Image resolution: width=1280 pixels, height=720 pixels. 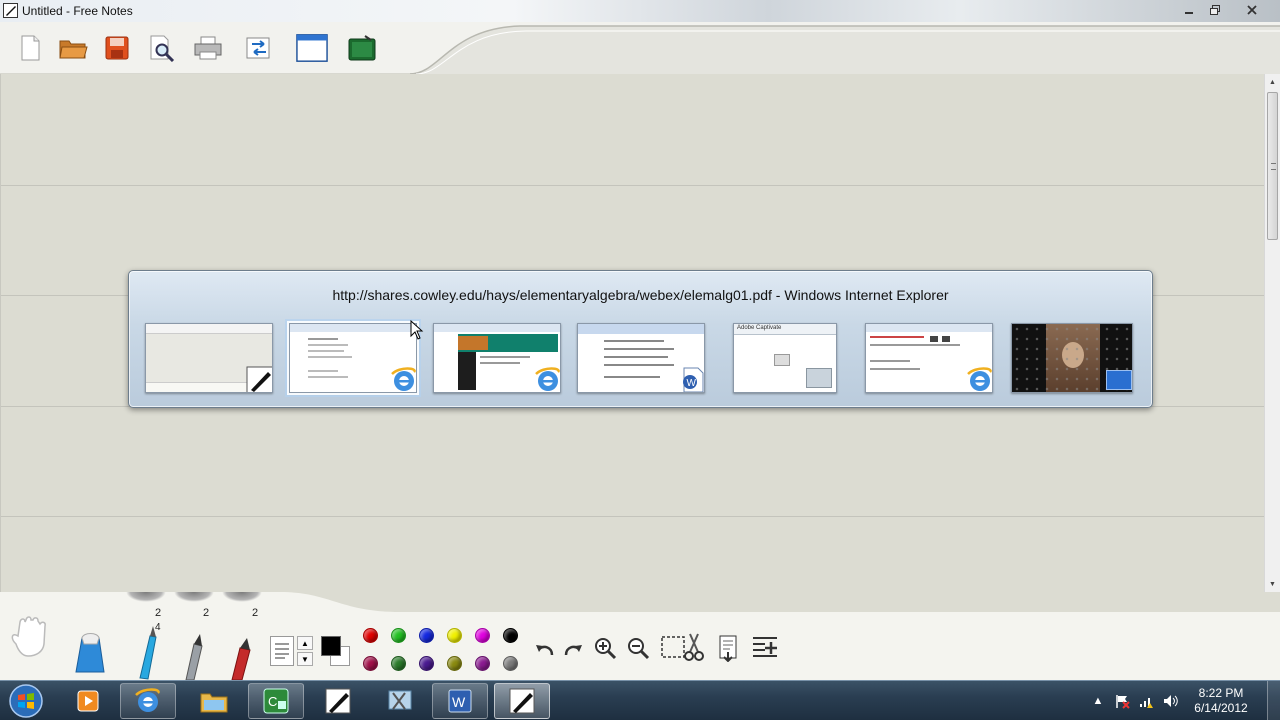 I want to click on free-notes-app-icon, so click(x=10, y=10).